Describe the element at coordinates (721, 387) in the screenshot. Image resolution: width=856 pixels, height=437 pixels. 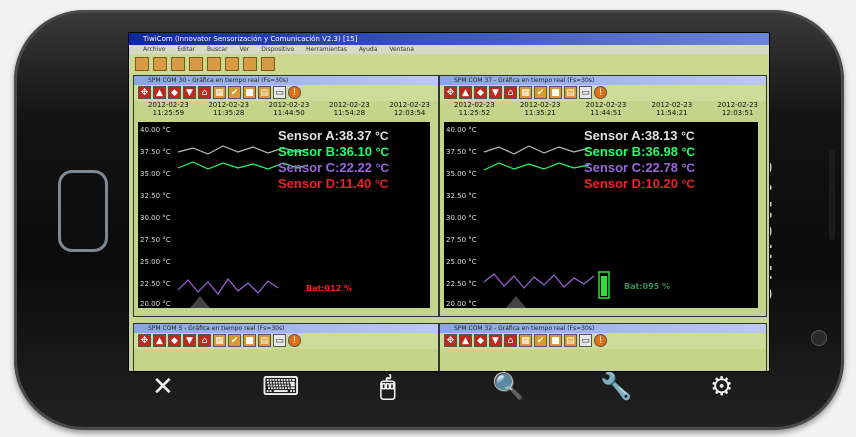
I see `gear-icon: ⚙` at that location.